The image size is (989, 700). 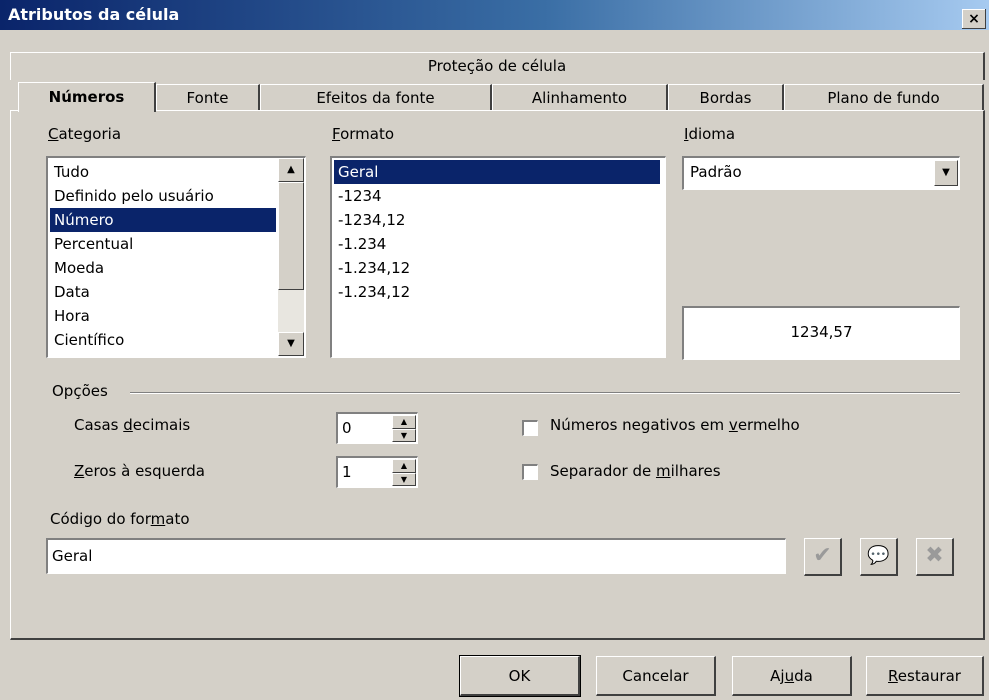 I want to click on codigo-formato-label: Código do formato, so click(x=120, y=519).